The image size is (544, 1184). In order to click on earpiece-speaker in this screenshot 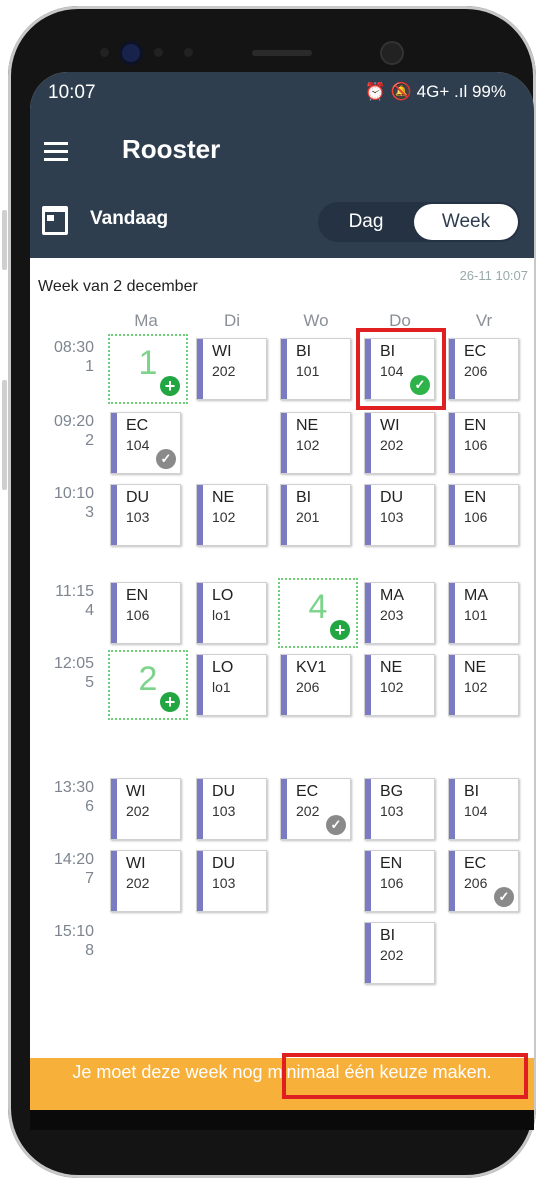, I will do `click(282, 53)`.